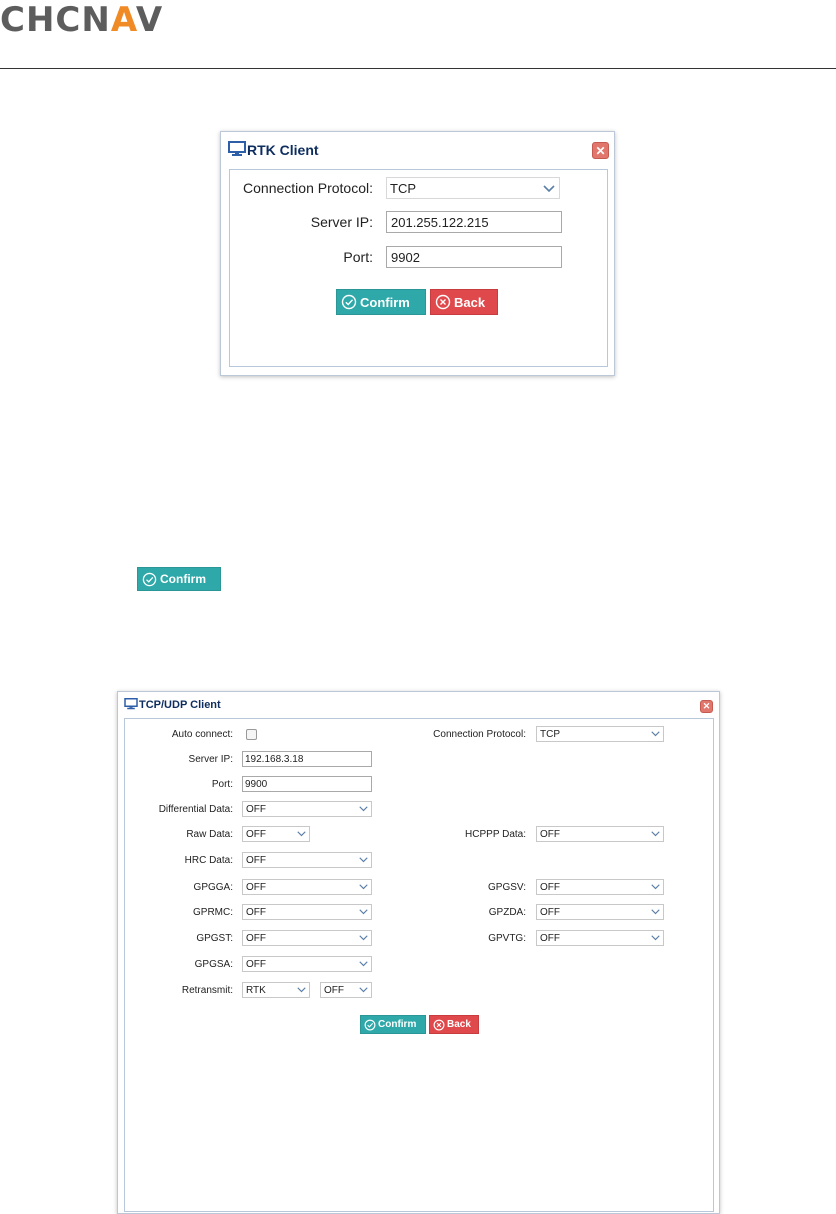  I want to click on port-value: 9900, so click(256, 784).